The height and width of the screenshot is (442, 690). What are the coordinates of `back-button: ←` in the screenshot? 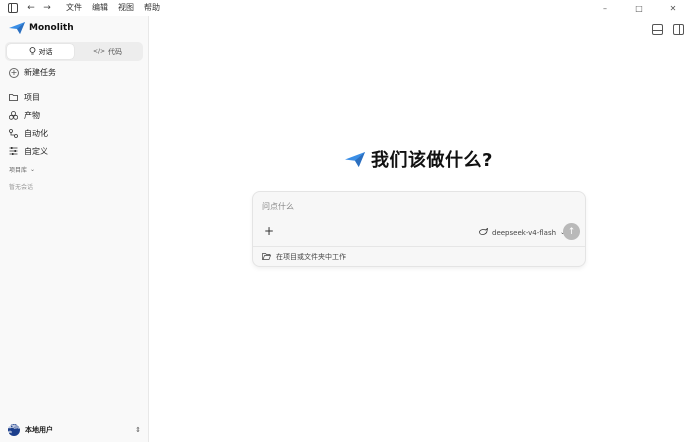 It's located at (31, 8).